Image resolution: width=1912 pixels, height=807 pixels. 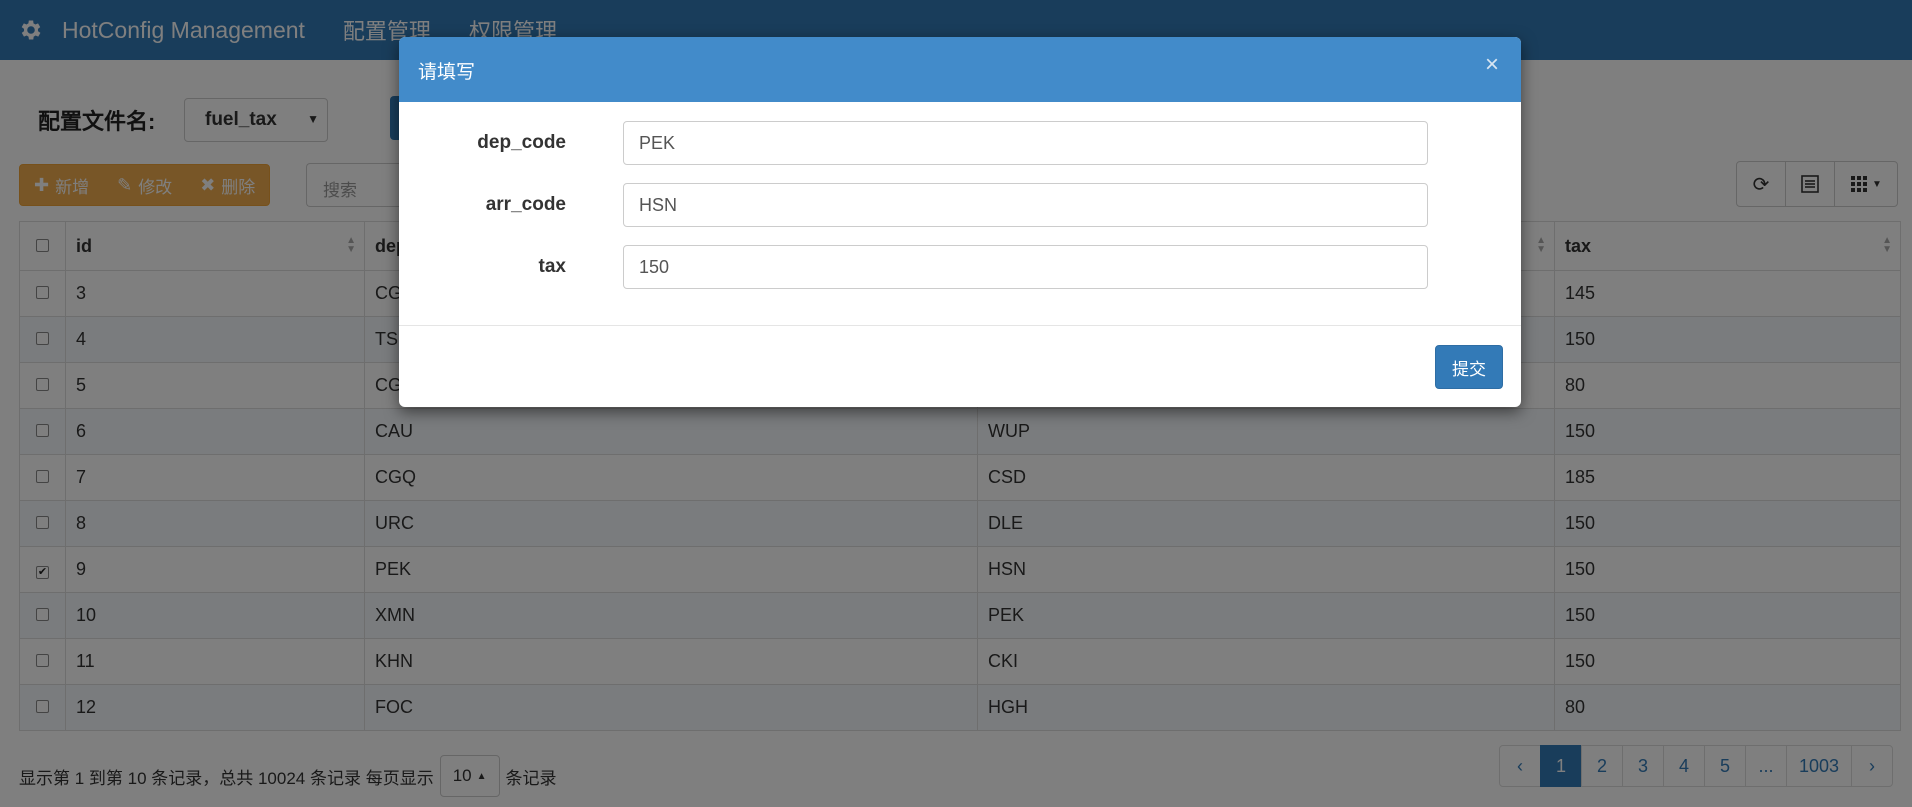 I want to click on arr-code-input, so click(x=1025, y=205).